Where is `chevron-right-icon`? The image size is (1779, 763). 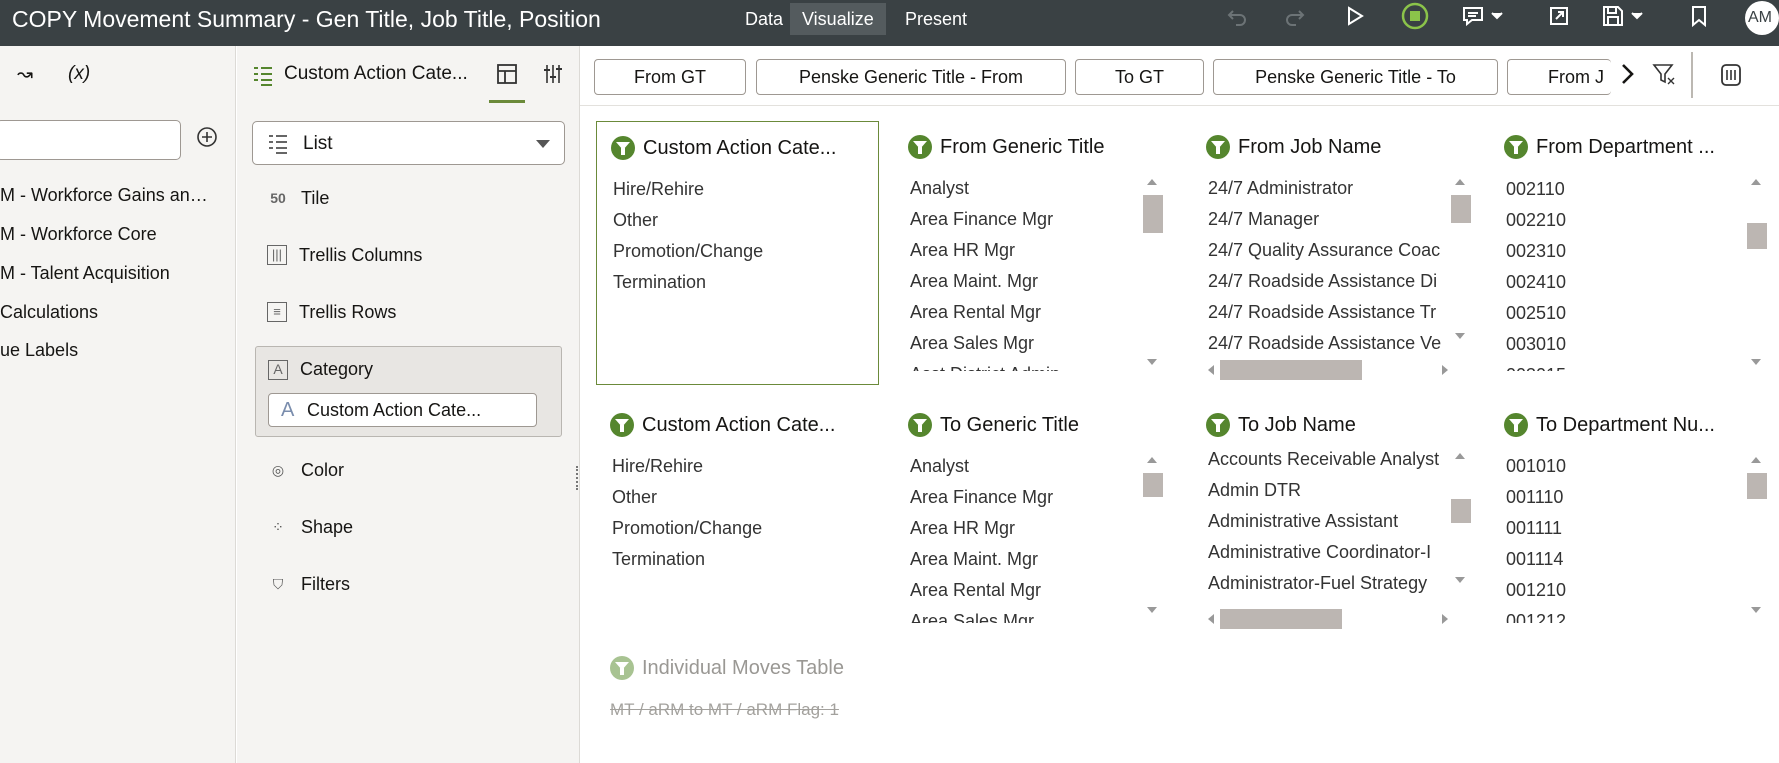
chevron-right-icon is located at coordinates (1628, 76).